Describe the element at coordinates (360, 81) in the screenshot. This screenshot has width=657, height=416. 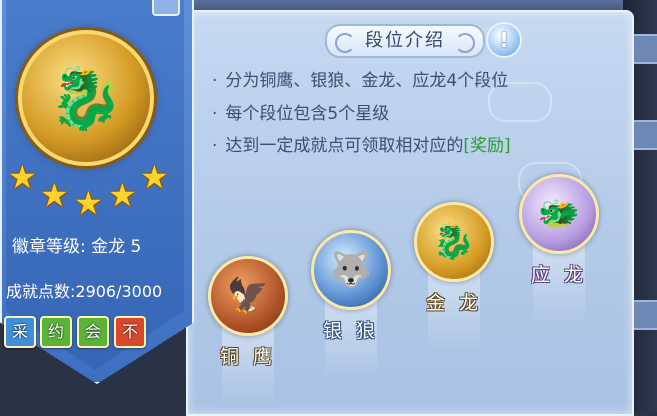
I see `desc-line-1: · 分为铜鹰、银狼、金龙、应龙4个段位` at that location.